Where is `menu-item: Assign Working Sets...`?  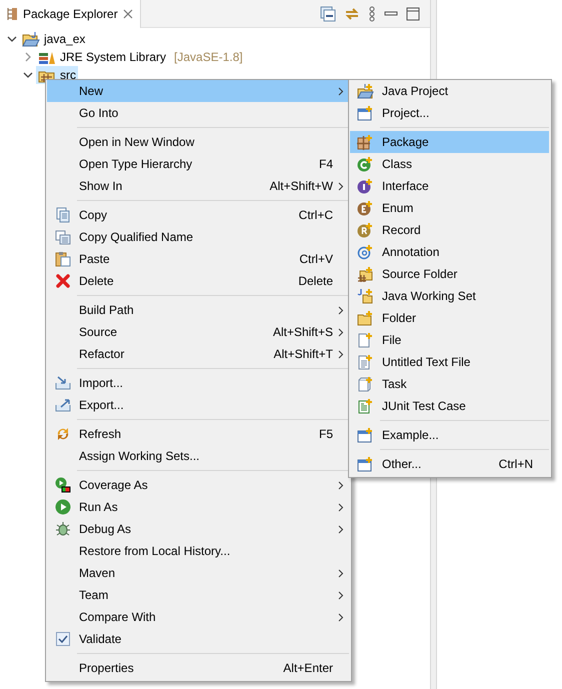
menu-item: Assign Working Sets... is located at coordinates (198, 456).